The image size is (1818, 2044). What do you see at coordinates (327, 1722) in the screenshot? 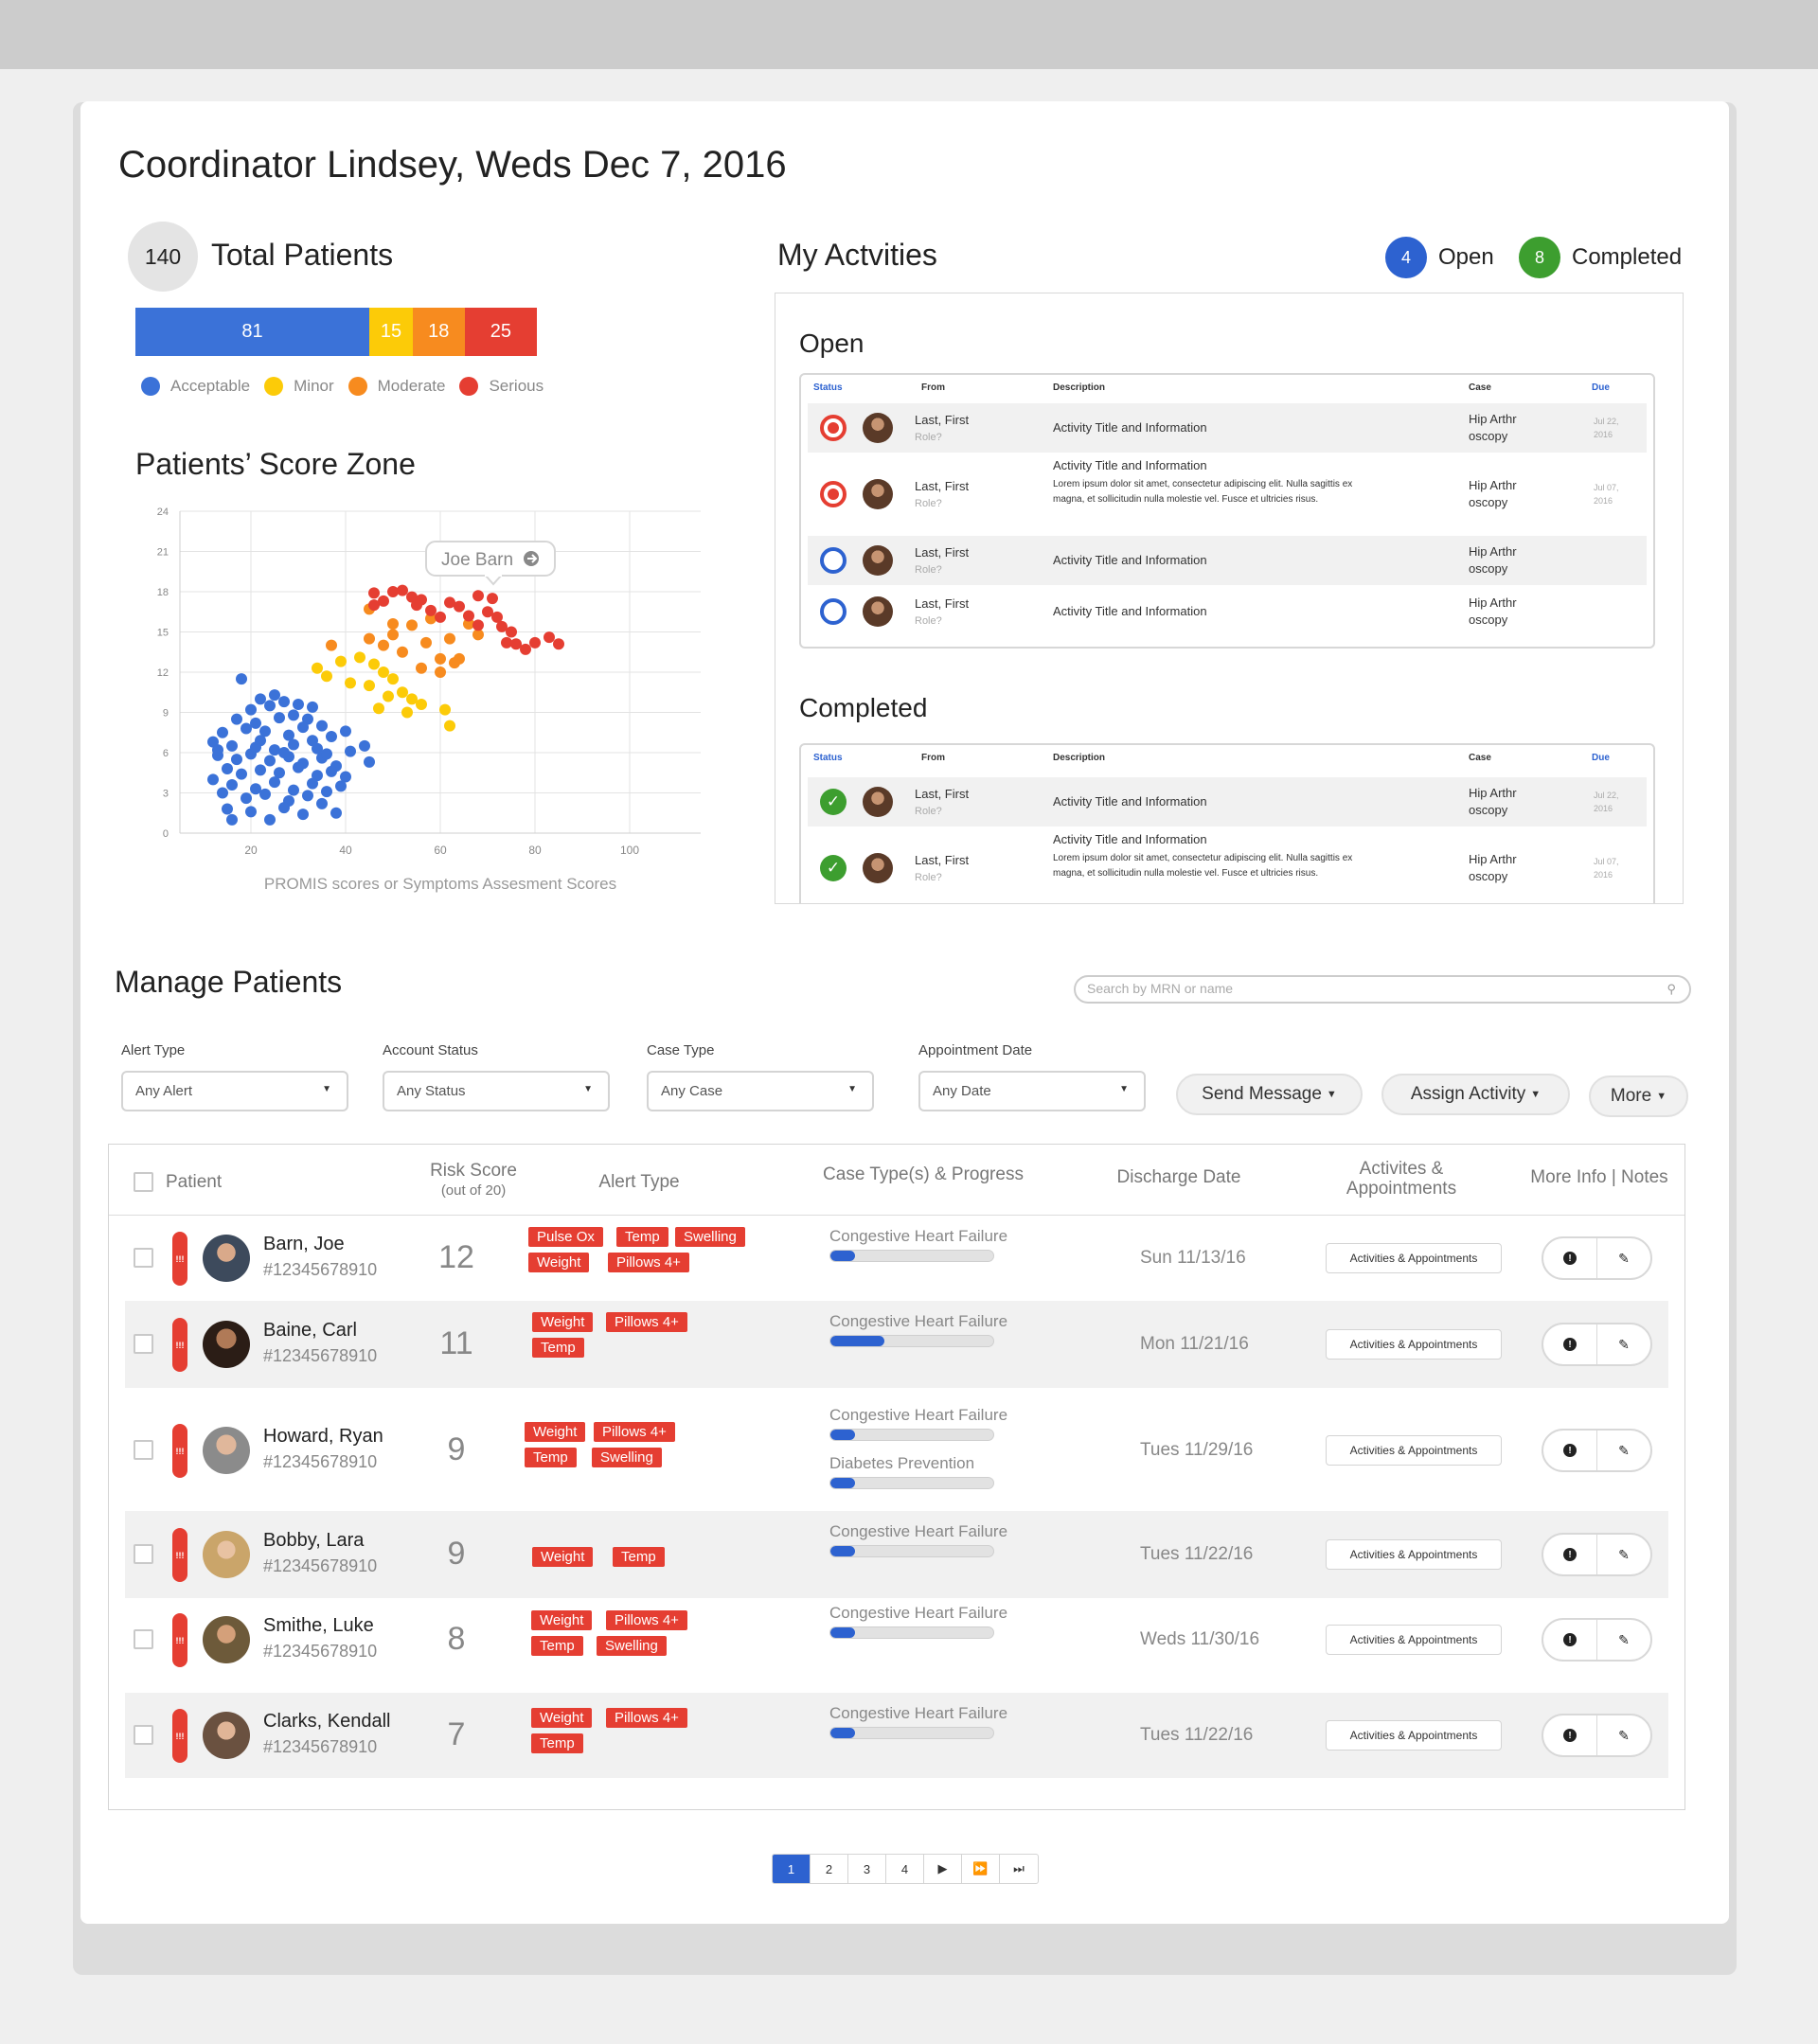
I see `patient-name: Clarks, Kendall` at bounding box center [327, 1722].